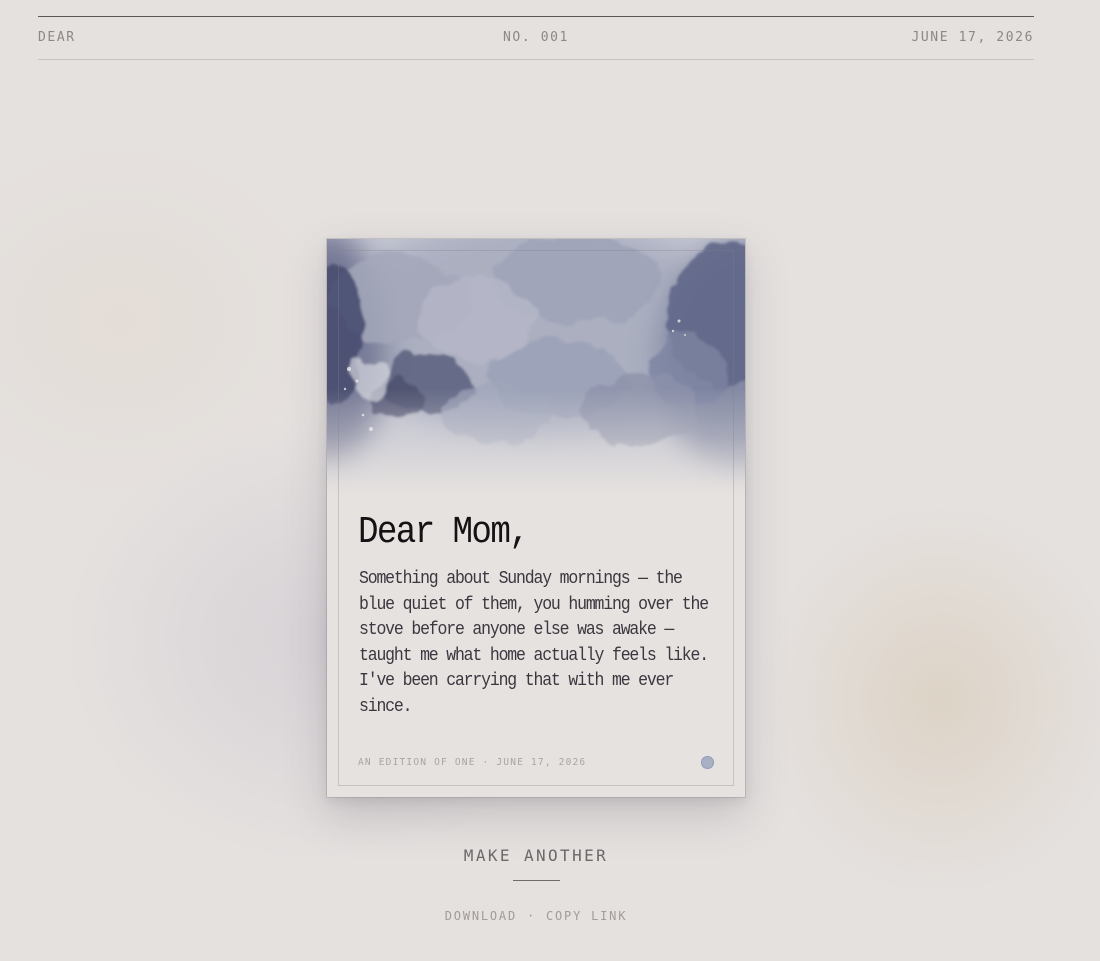 The width and height of the screenshot is (1100, 961). What do you see at coordinates (57, 37) in the screenshot?
I see `masthead-brand: DEAR` at bounding box center [57, 37].